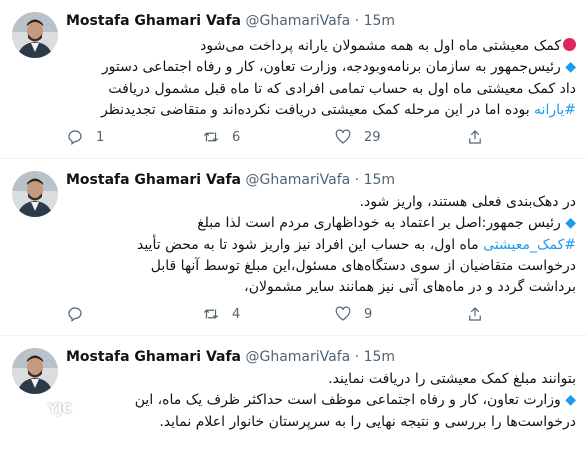  I want to click on hashtag-link: #یارانه, so click(555, 110).